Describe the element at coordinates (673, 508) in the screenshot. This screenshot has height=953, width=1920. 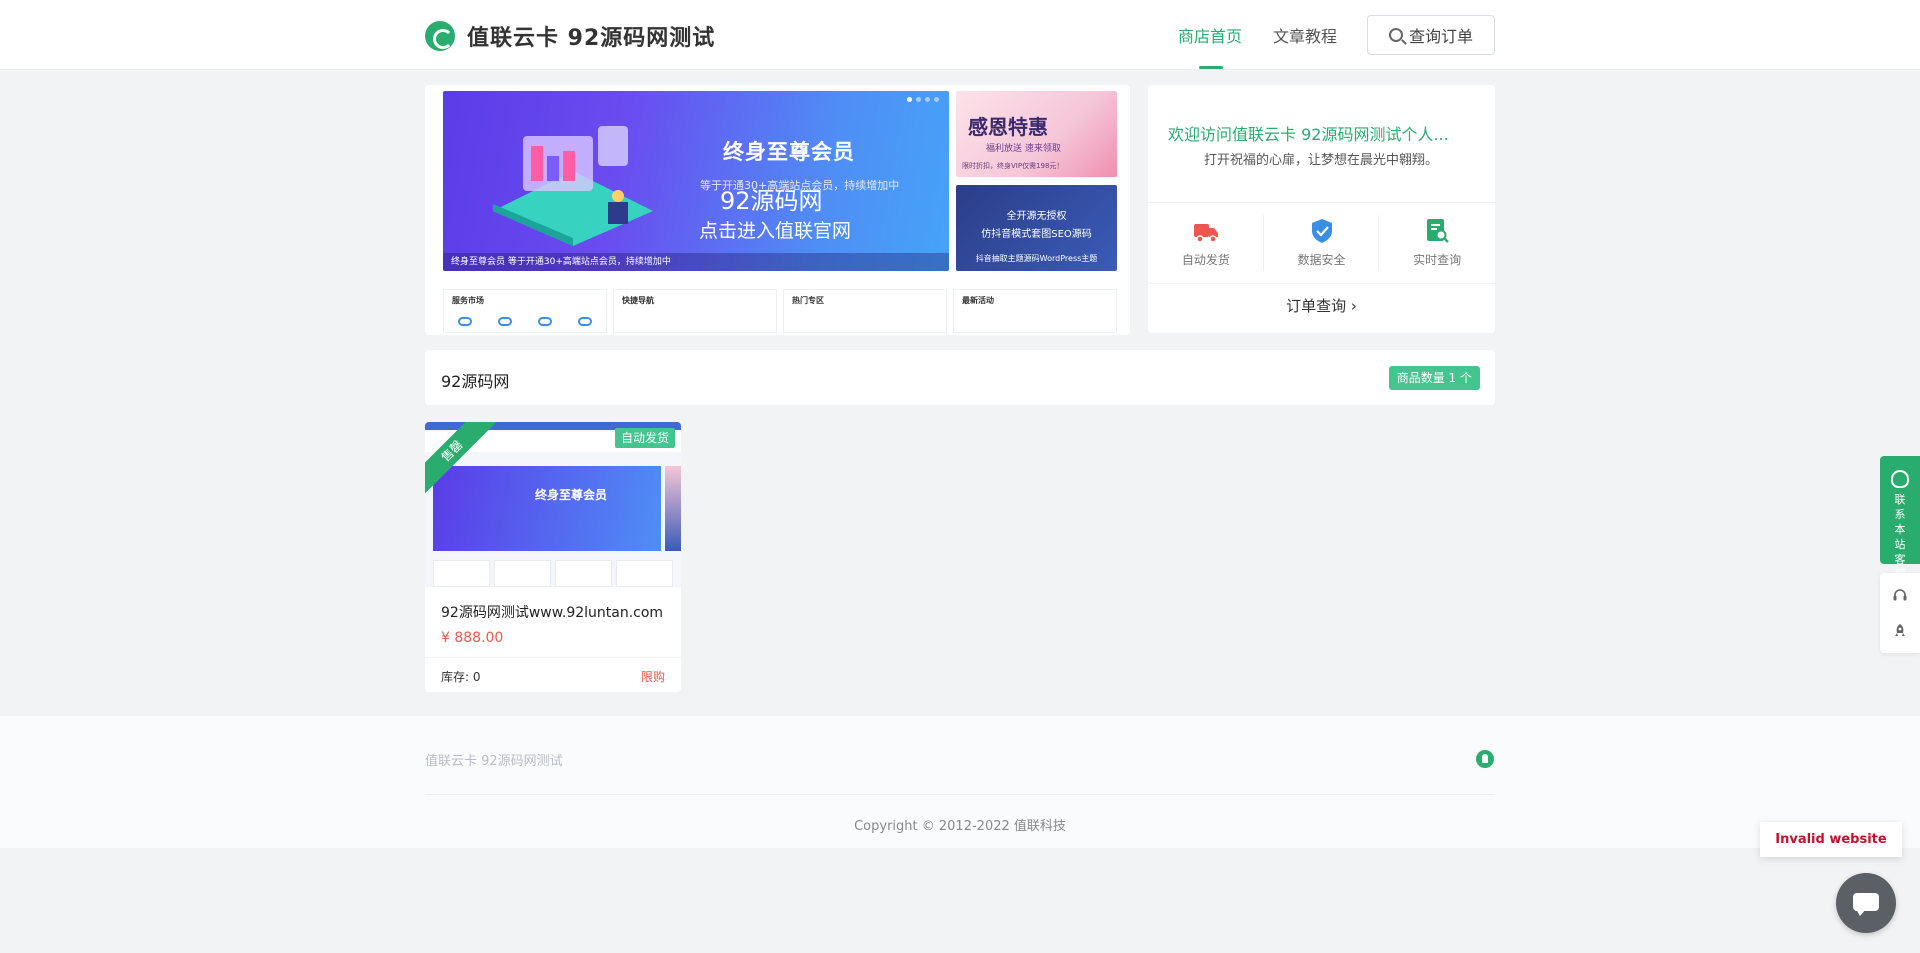
I see `image-side` at that location.